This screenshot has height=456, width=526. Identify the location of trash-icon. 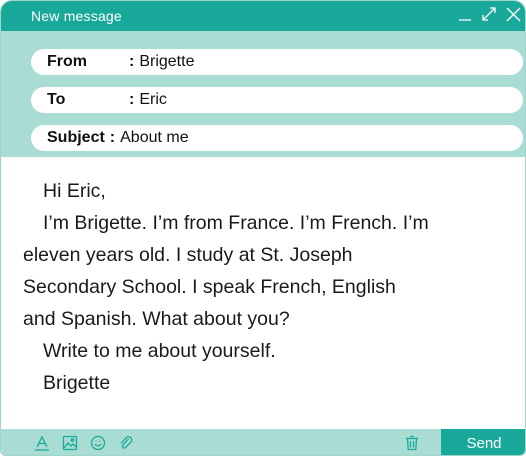
(412, 443).